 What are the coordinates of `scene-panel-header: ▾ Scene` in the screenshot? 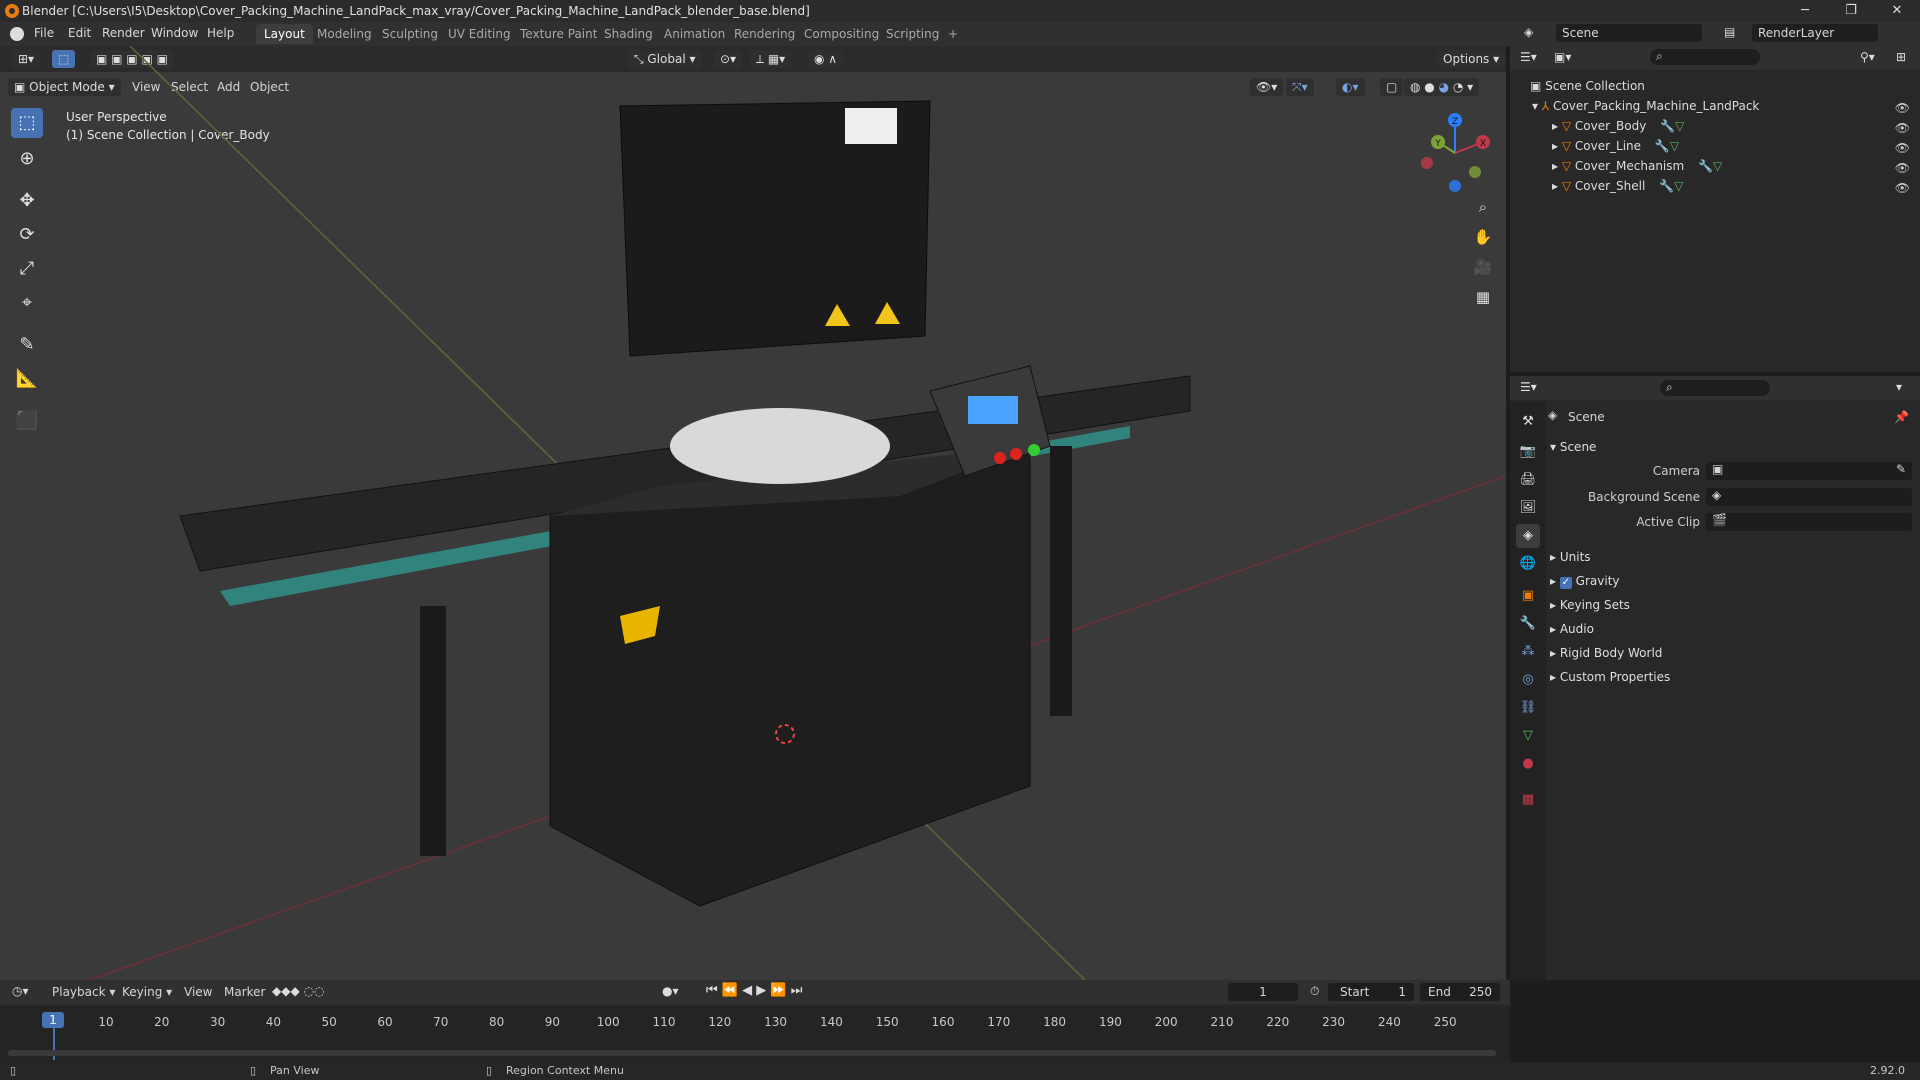 It's located at (1573, 447).